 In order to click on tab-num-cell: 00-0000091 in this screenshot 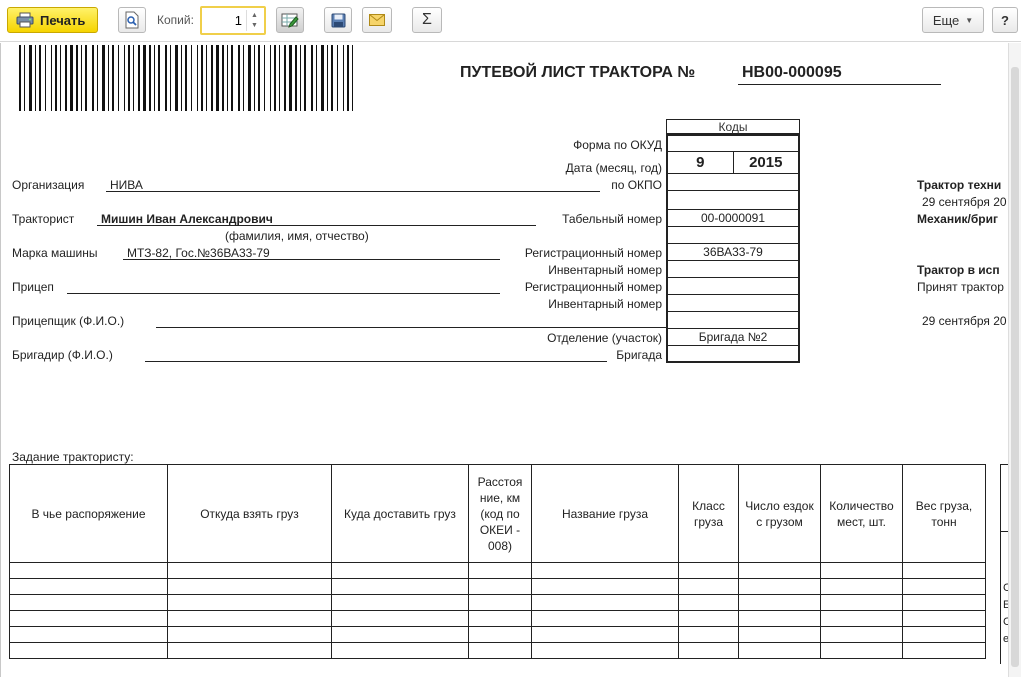, I will do `click(733, 218)`.